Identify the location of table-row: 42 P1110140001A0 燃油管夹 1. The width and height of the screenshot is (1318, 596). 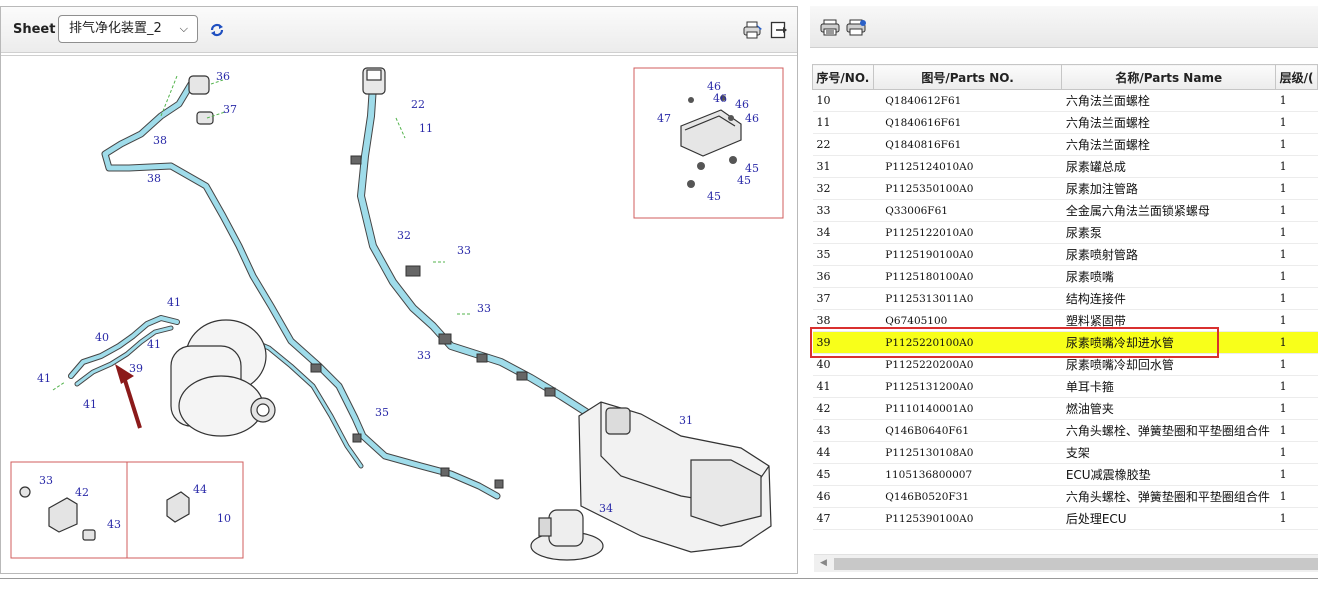
(1065, 408).